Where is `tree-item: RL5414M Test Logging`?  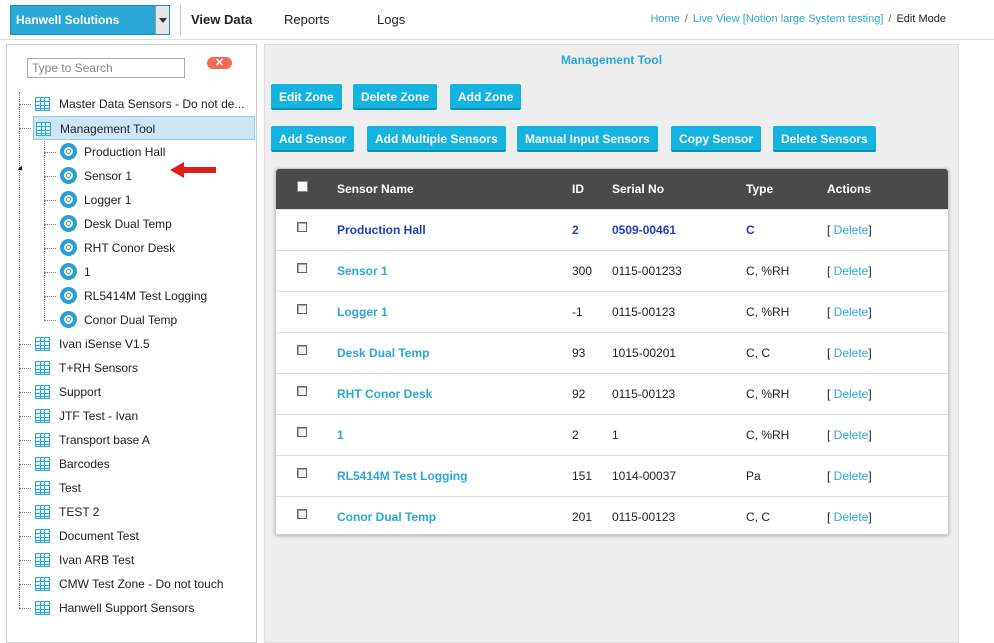
tree-item: RL5414M Test Logging is located at coordinates (157, 296).